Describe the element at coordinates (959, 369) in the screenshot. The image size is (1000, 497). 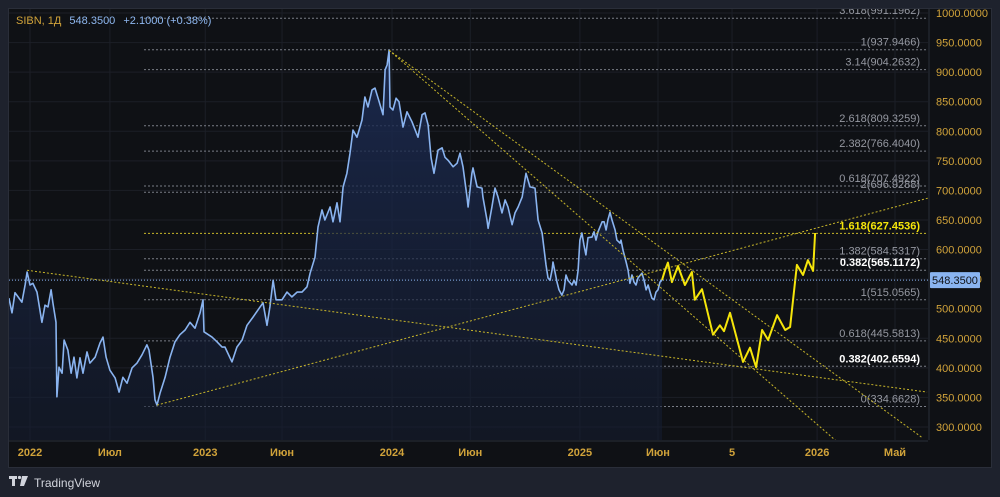
I see `price-tick-label: 400.0000` at that location.